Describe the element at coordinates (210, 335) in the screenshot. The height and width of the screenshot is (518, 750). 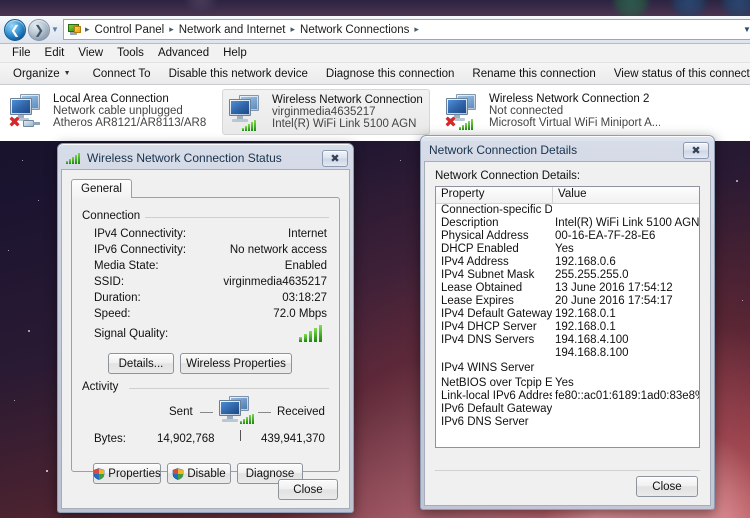
I see `row-signal-quality: Signal Quality:` at that location.